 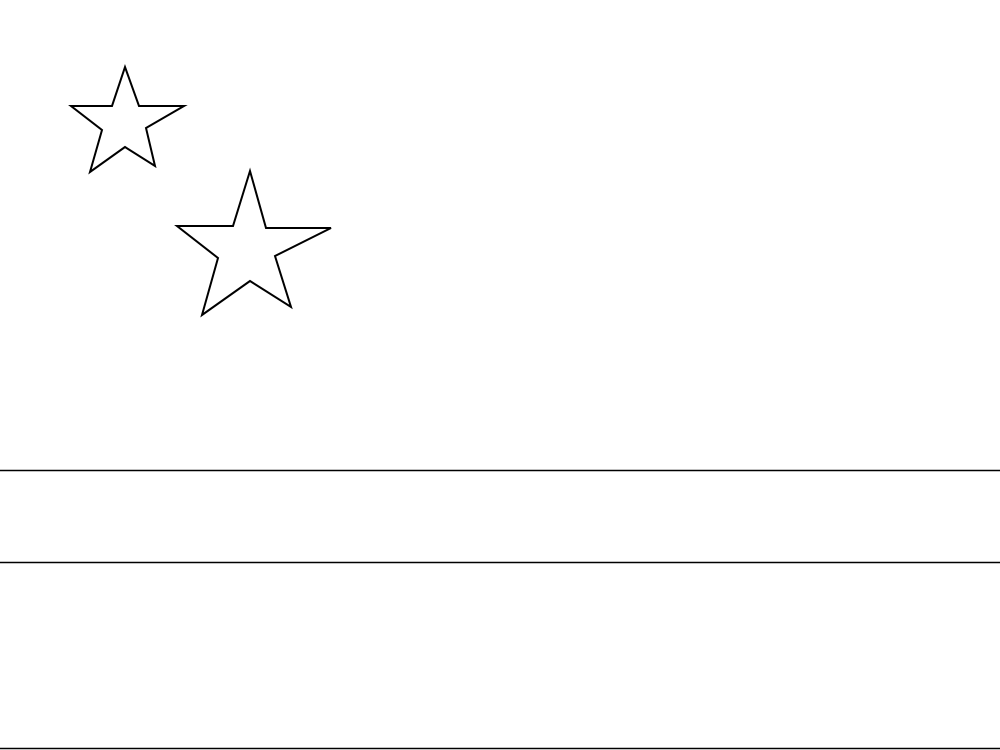 What do you see at coordinates (253, 242) in the screenshot?
I see `large-star-icon` at bounding box center [253, 242].